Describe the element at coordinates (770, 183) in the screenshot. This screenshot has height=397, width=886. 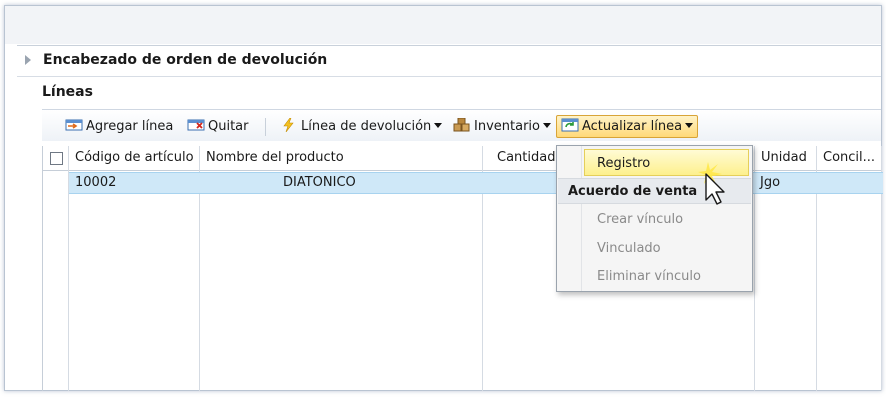
I see `row-unit: Jgo` at that location.